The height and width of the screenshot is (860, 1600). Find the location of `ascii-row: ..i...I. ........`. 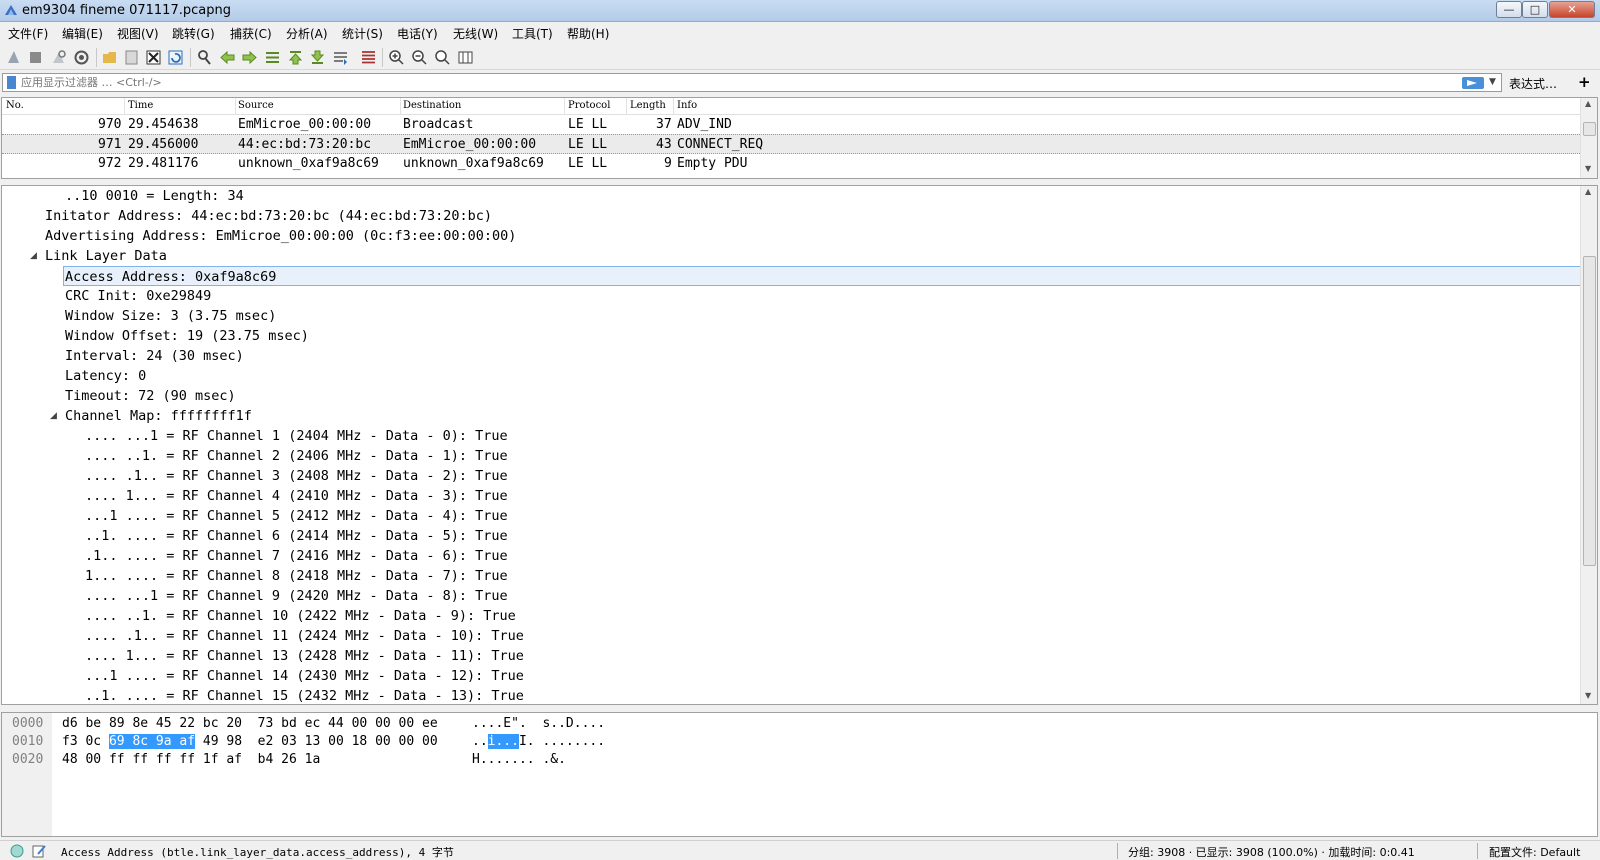

ascii-row: ..i...I. ........ is located at coordinates (538, 742).